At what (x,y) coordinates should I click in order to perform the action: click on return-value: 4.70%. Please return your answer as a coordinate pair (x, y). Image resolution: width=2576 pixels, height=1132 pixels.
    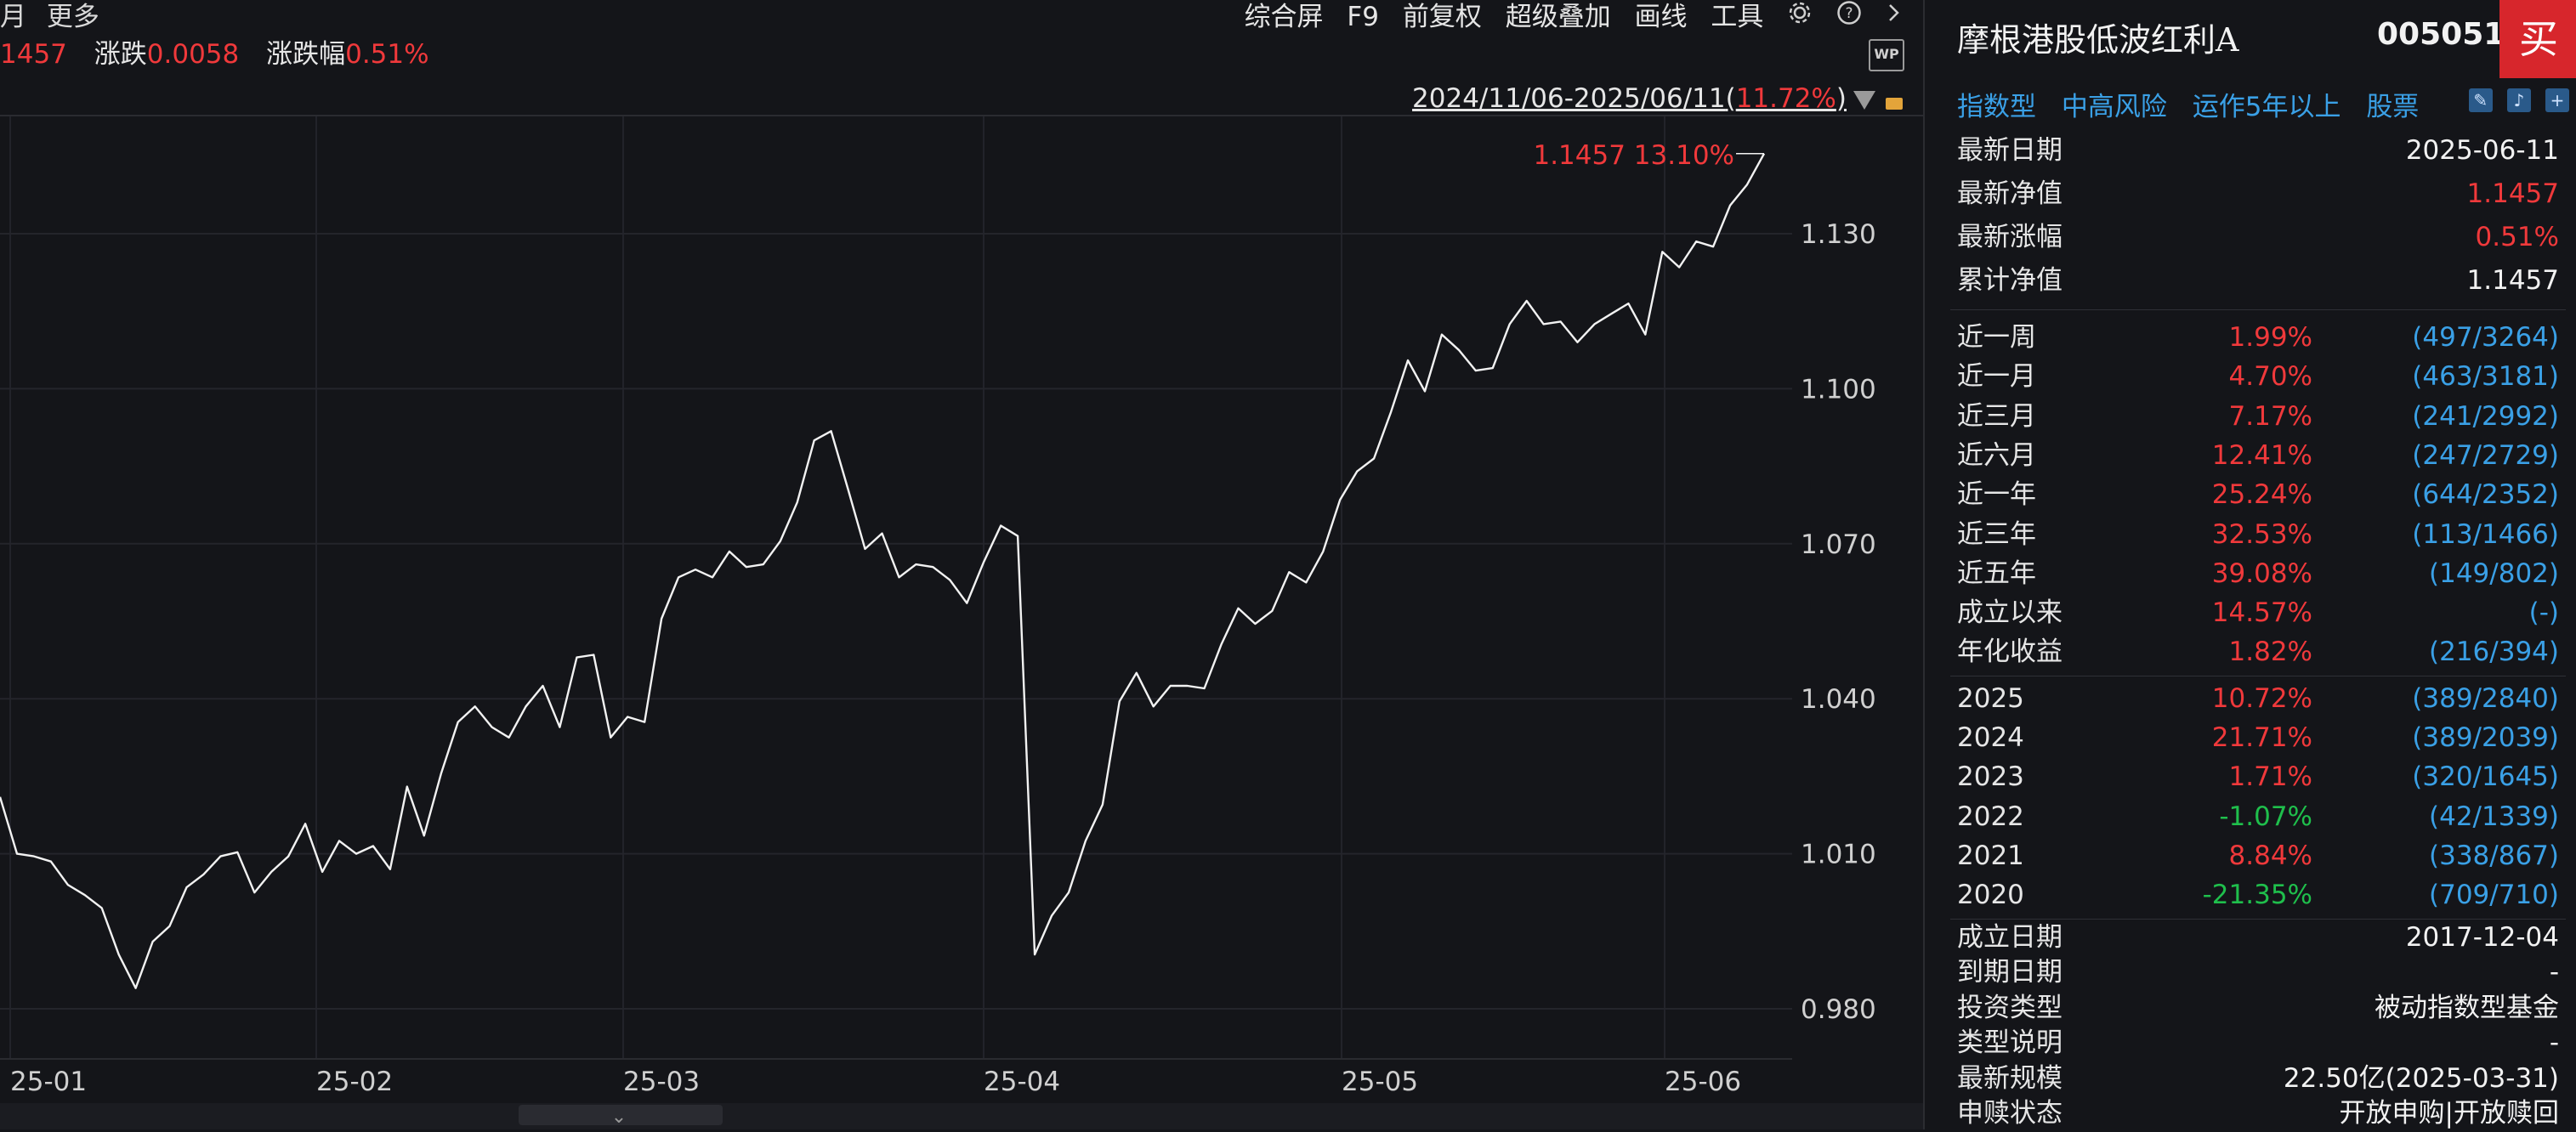
    Looking at the image, I should click on (2270, 377).